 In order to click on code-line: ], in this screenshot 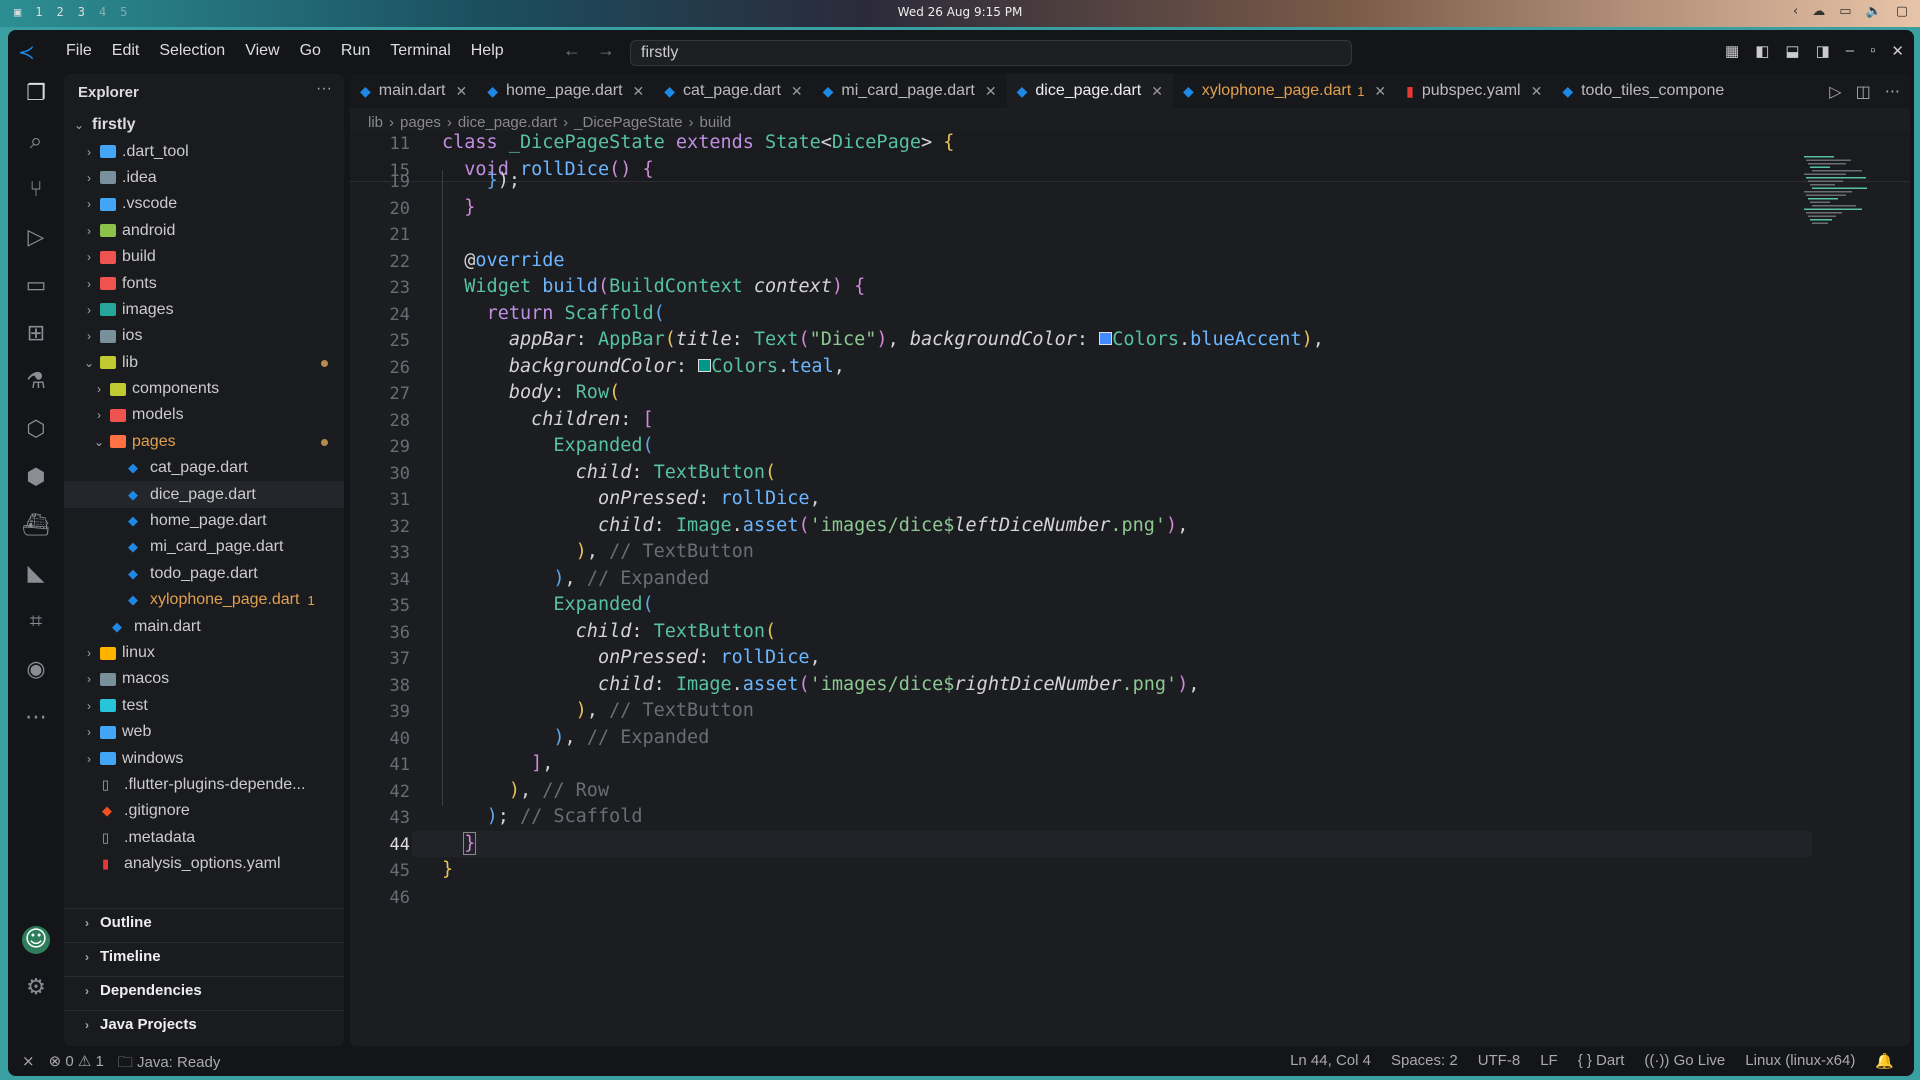, I will do `click(497, 763)`.